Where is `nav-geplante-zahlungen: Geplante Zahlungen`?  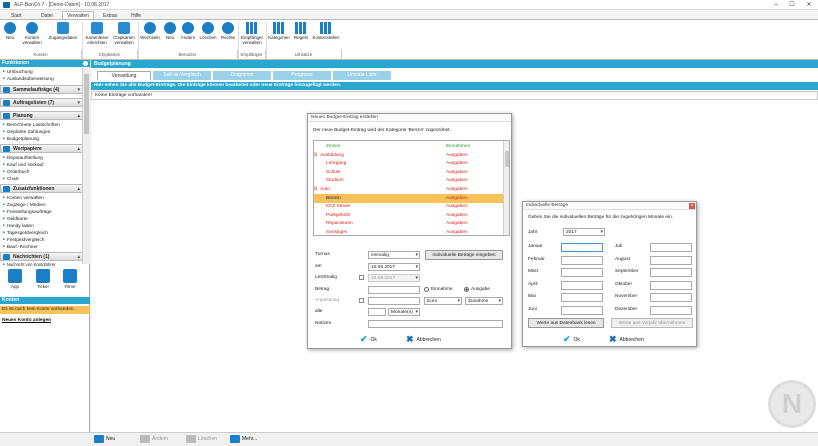 nav-geplante-zahlungen: Geplante Zahlungen is located at coordinates (26, 132).